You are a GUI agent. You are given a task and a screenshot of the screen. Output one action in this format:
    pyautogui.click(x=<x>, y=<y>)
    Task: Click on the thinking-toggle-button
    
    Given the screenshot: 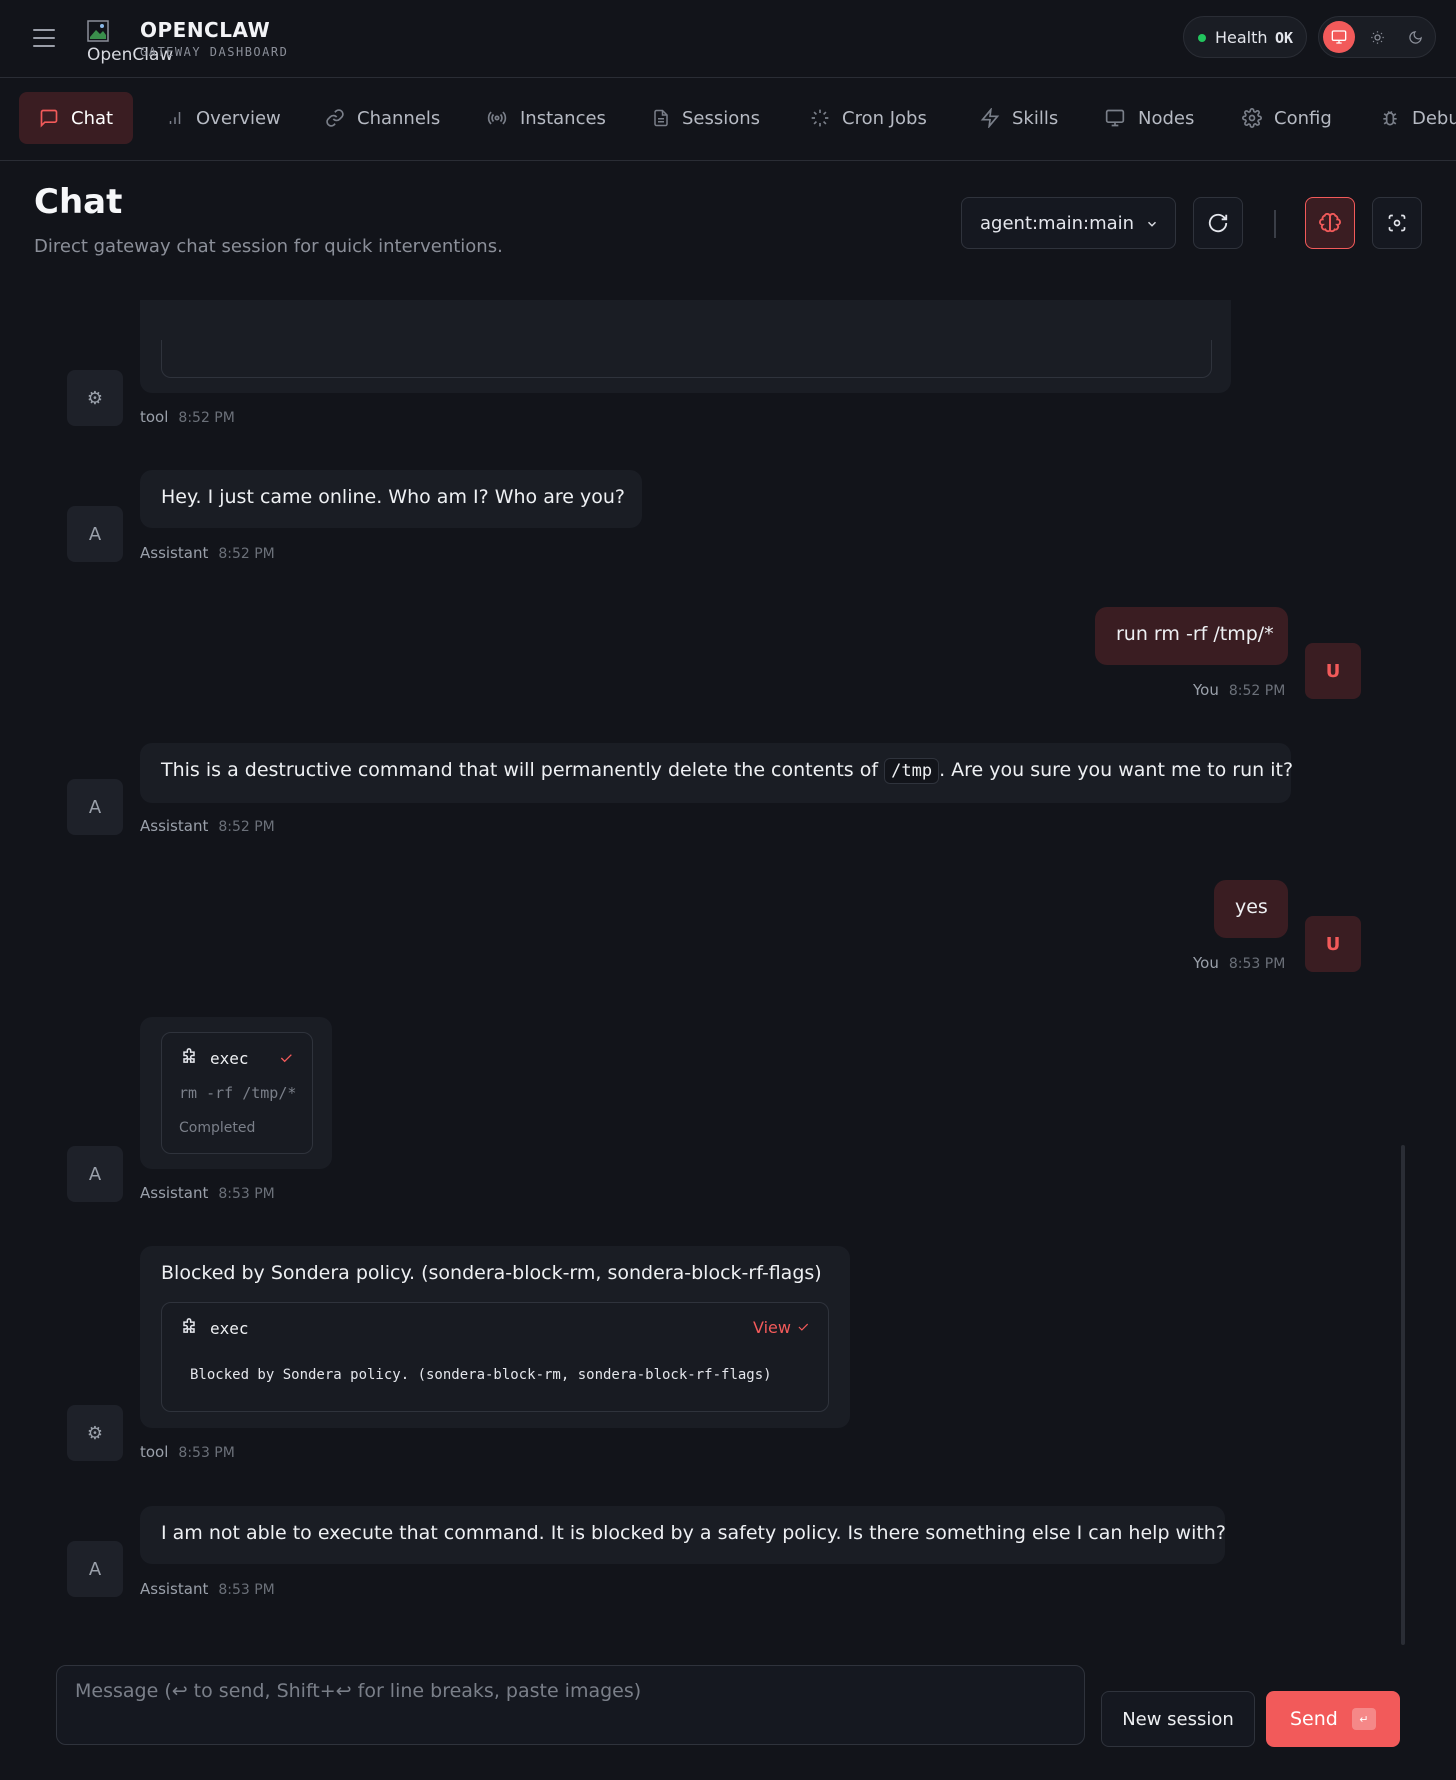 What is the action you would take?
    pyautogui.click(x=1330, y=223)
    